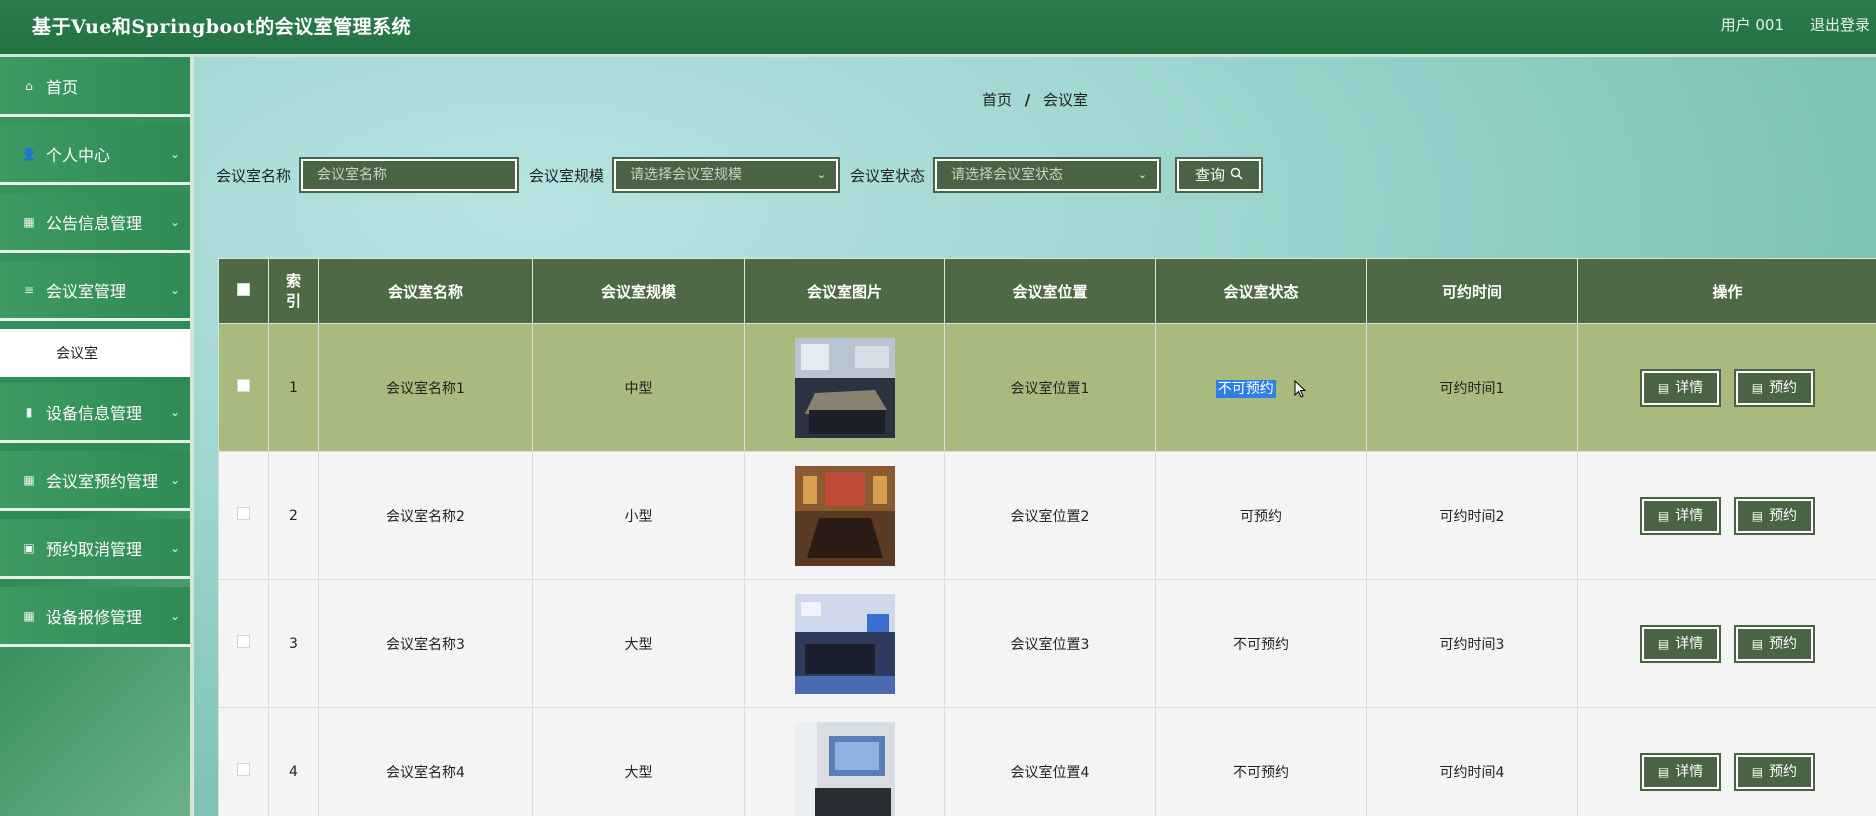 This screenshot has height=816, width=1876. Describe the element at coordinates (1261, 291) in the screenshot. I see `column-header: 会议室状态` at that location.